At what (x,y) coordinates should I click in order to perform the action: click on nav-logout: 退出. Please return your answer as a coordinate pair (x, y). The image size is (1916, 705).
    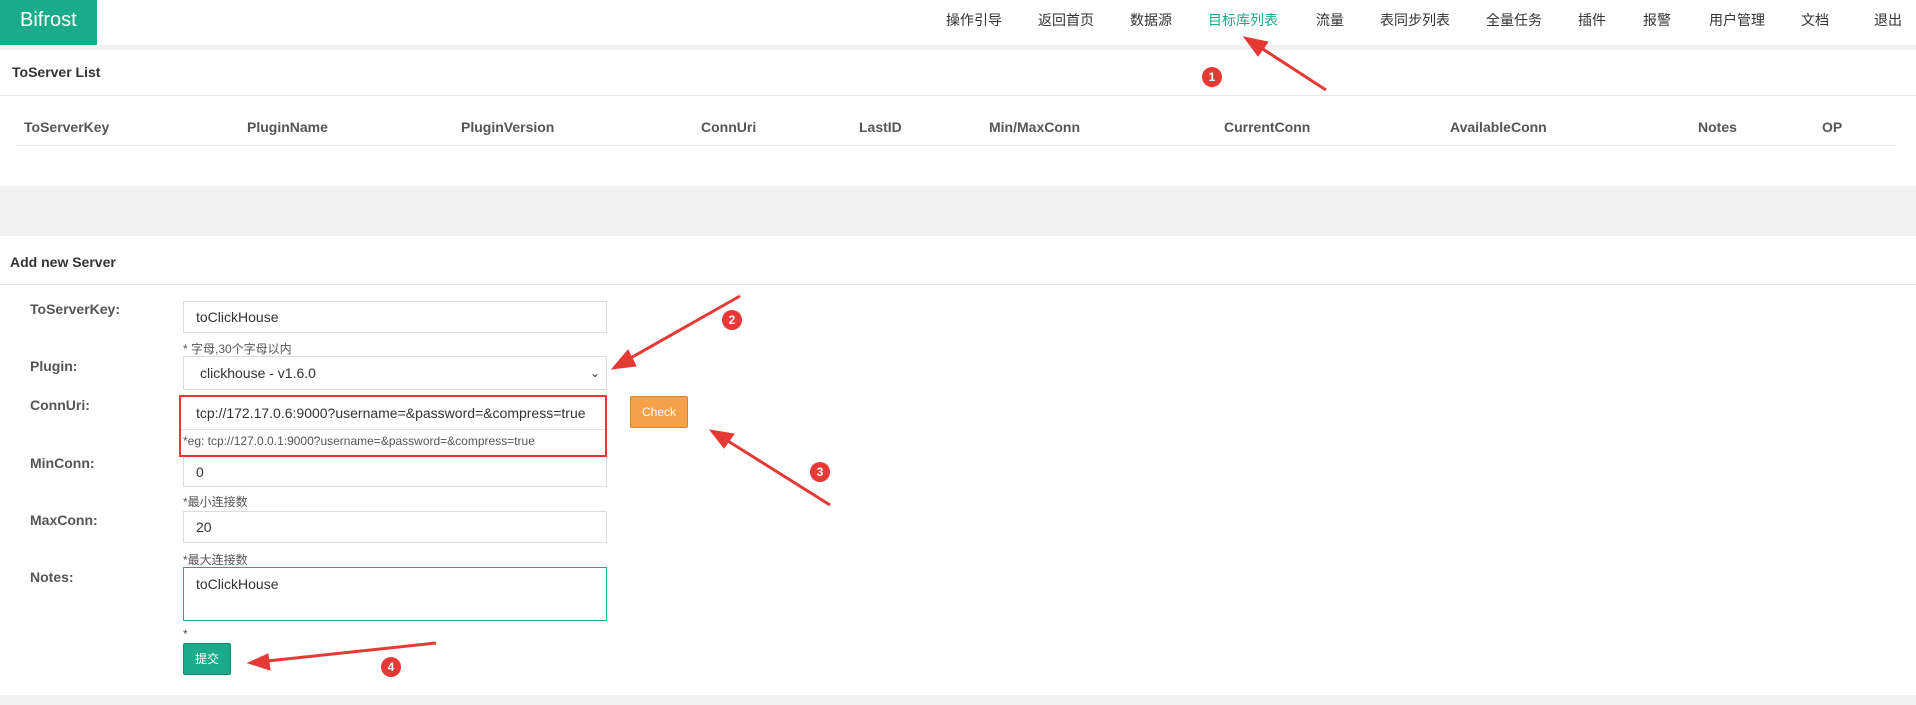
    Looking at the image, I should click on (1888, 20).